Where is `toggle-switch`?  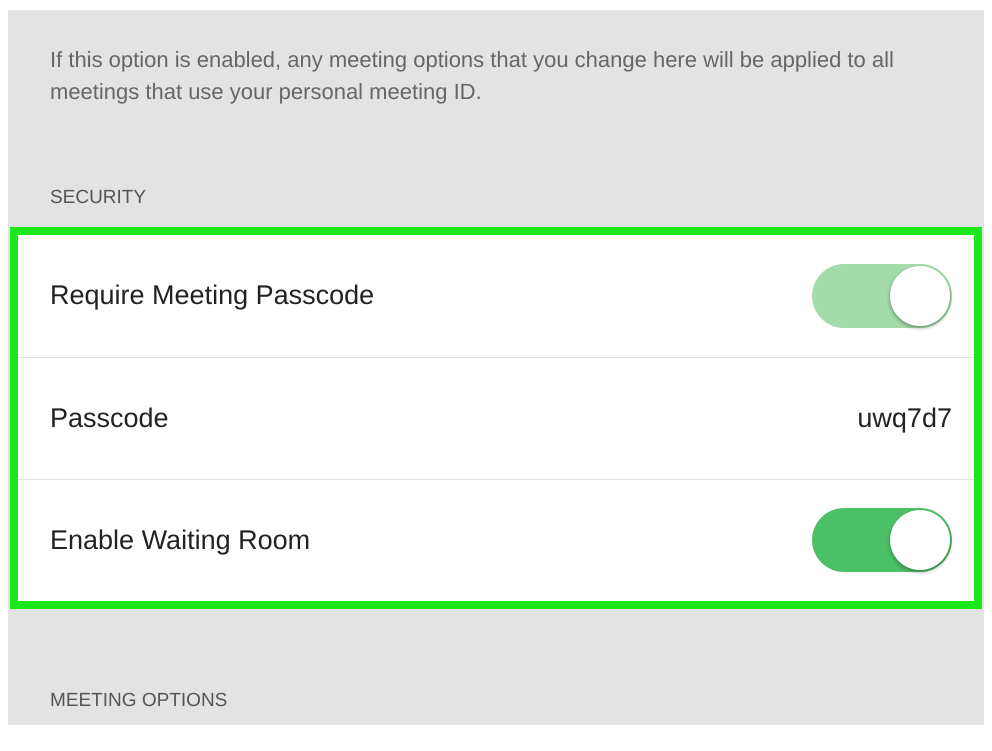 toggle-switch is located at coordinates (882, 540).